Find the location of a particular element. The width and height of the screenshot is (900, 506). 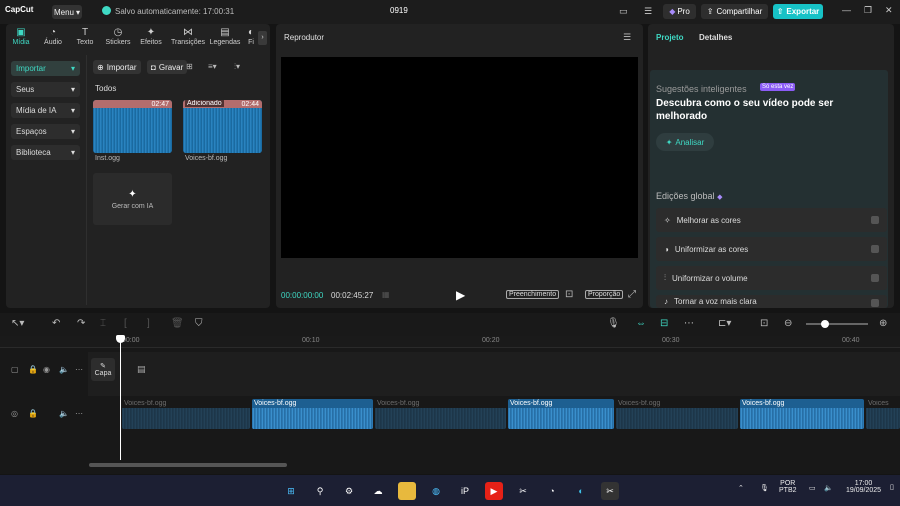

speaker-icon: 🔈 is located at coordinates (828, 488).